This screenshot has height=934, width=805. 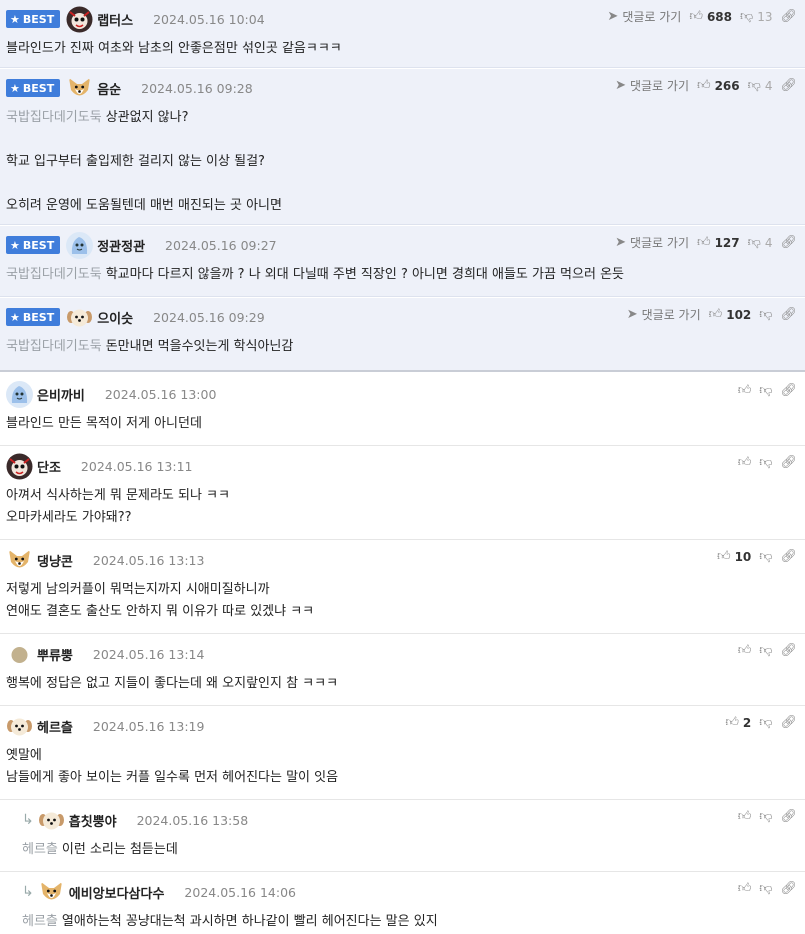 I want to click on author-nickname: 단조, so click(x=49, y=466).